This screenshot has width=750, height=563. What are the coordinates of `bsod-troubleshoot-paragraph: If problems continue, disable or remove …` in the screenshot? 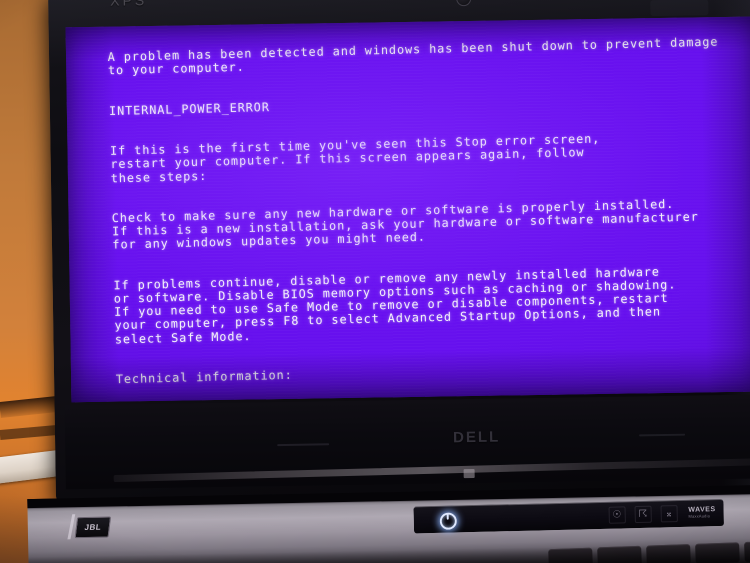 It's located at (395, 305).